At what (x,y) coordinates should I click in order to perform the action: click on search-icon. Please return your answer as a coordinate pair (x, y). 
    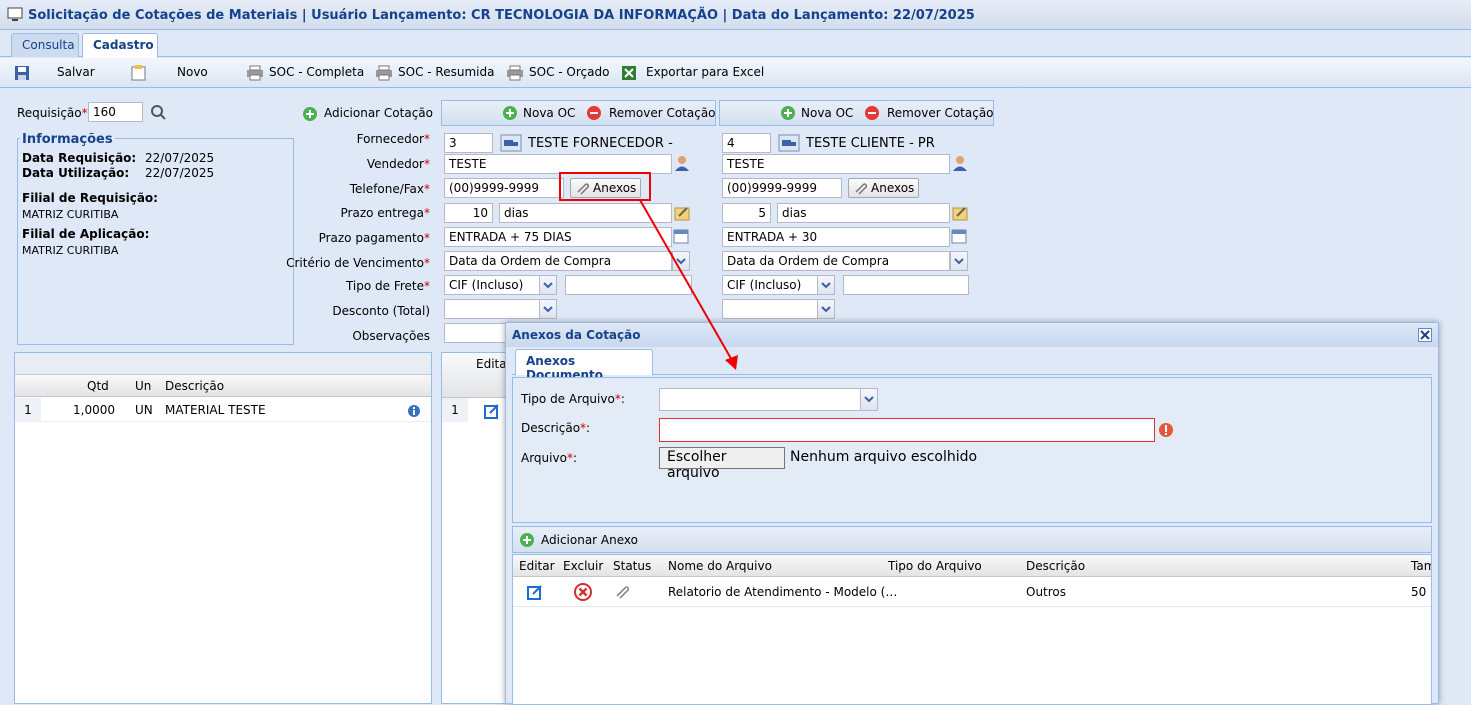
    Looking at the image, I should click on (158, 112).